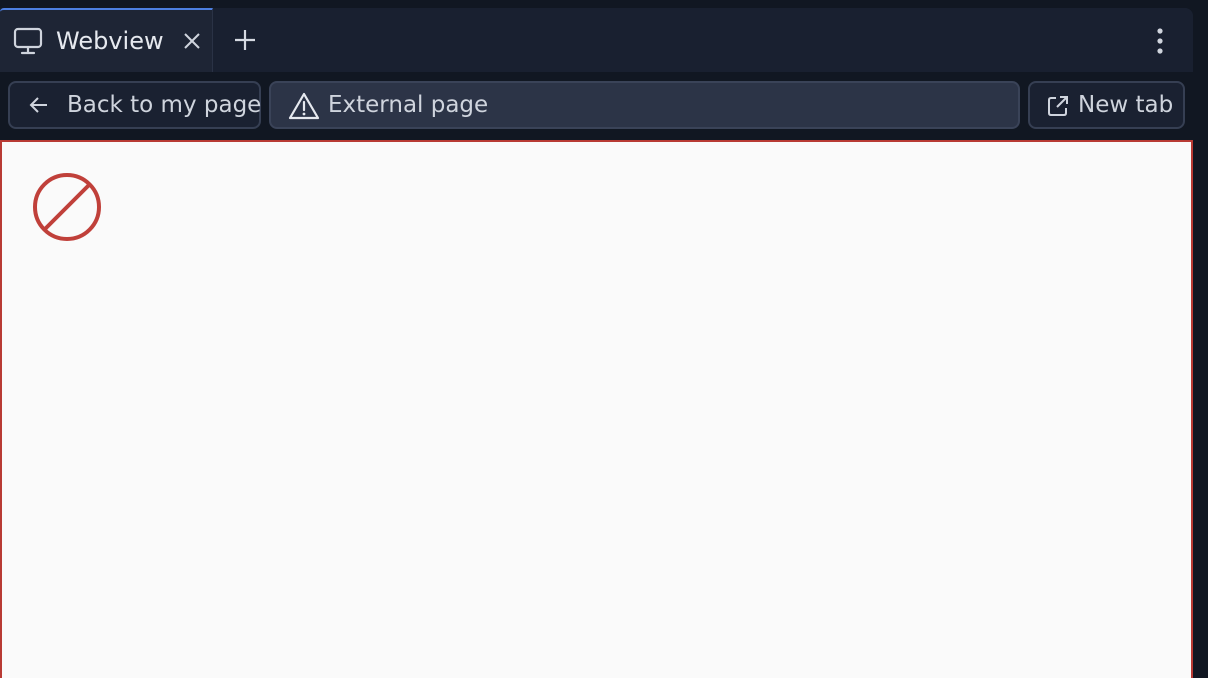 The height and width of the screenshot is (678, 1208). I want to click on address-bar-label: External page, so click(408, 105).